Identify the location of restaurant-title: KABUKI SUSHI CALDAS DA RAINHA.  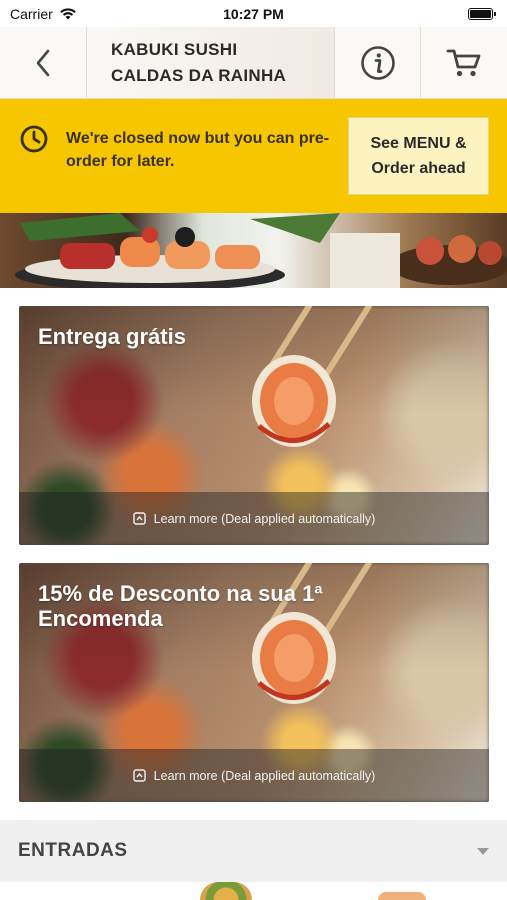
(211, 62).